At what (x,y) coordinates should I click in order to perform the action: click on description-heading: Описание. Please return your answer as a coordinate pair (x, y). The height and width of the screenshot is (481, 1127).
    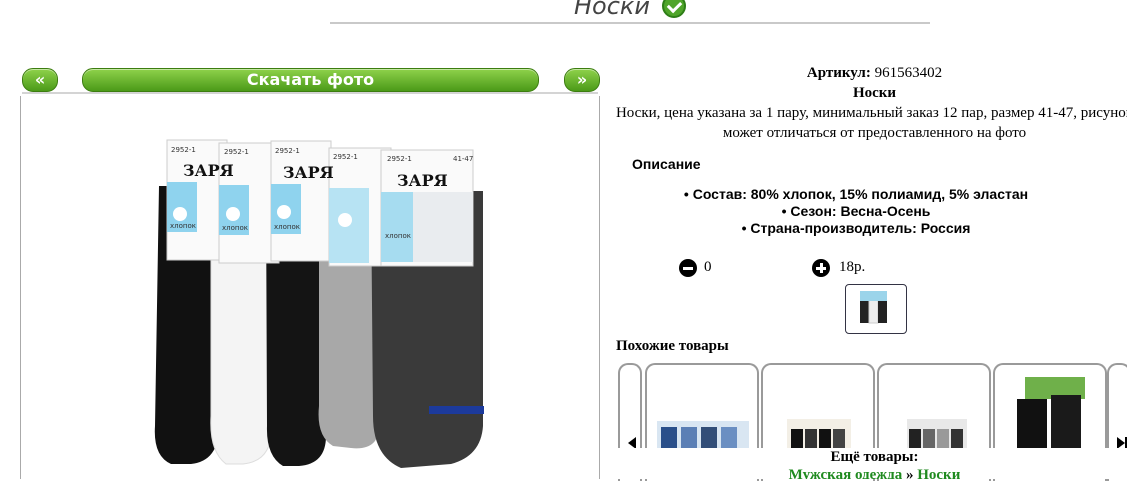
    Looking at the image, I should click on (666, 164).